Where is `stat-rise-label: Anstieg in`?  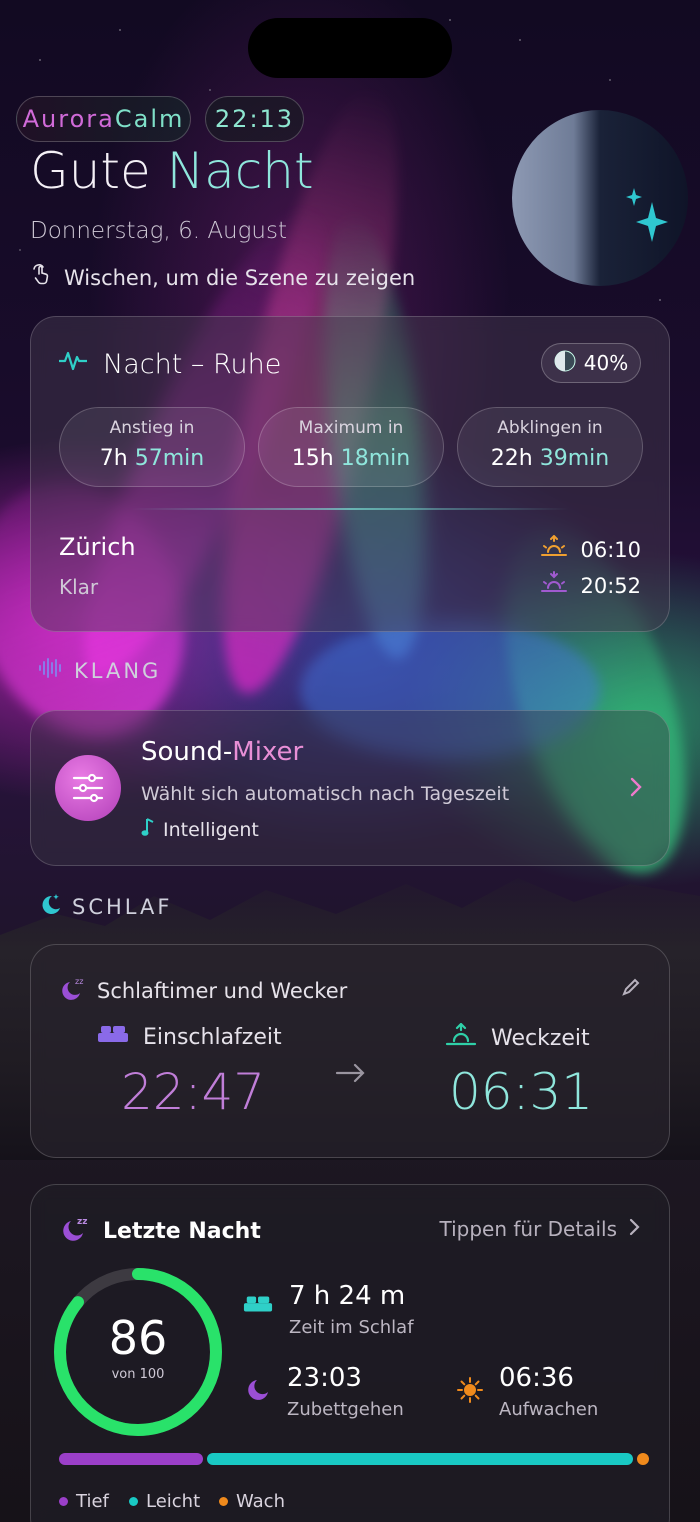
stat-rise-label: Anstieg in is located at coordinates (152, 428).